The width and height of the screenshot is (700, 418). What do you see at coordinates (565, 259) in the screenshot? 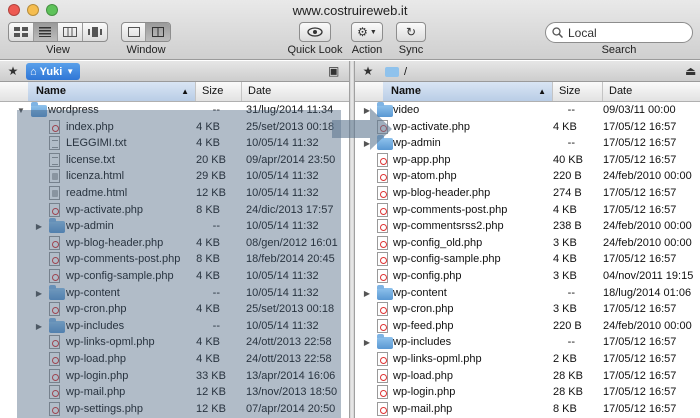
I see `file-size: 4 KB` at bounding box center [565, 259].